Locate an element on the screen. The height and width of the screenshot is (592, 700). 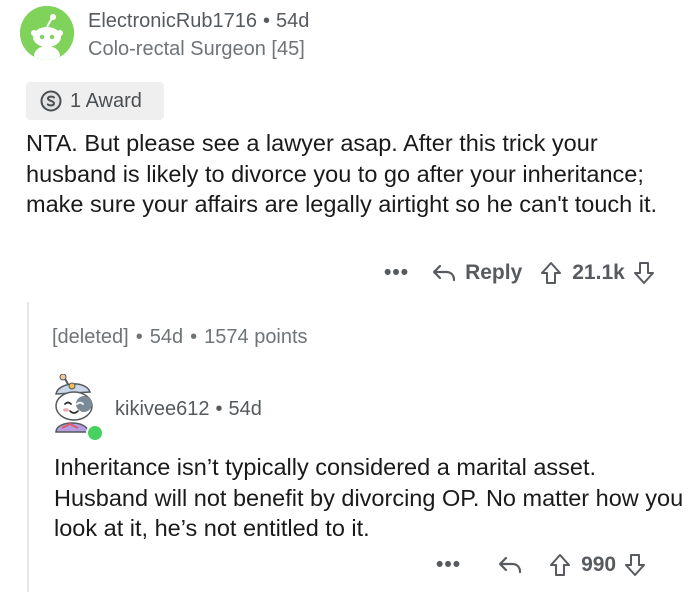
vote-score: 21.1k is located at coordinates (598, 272).